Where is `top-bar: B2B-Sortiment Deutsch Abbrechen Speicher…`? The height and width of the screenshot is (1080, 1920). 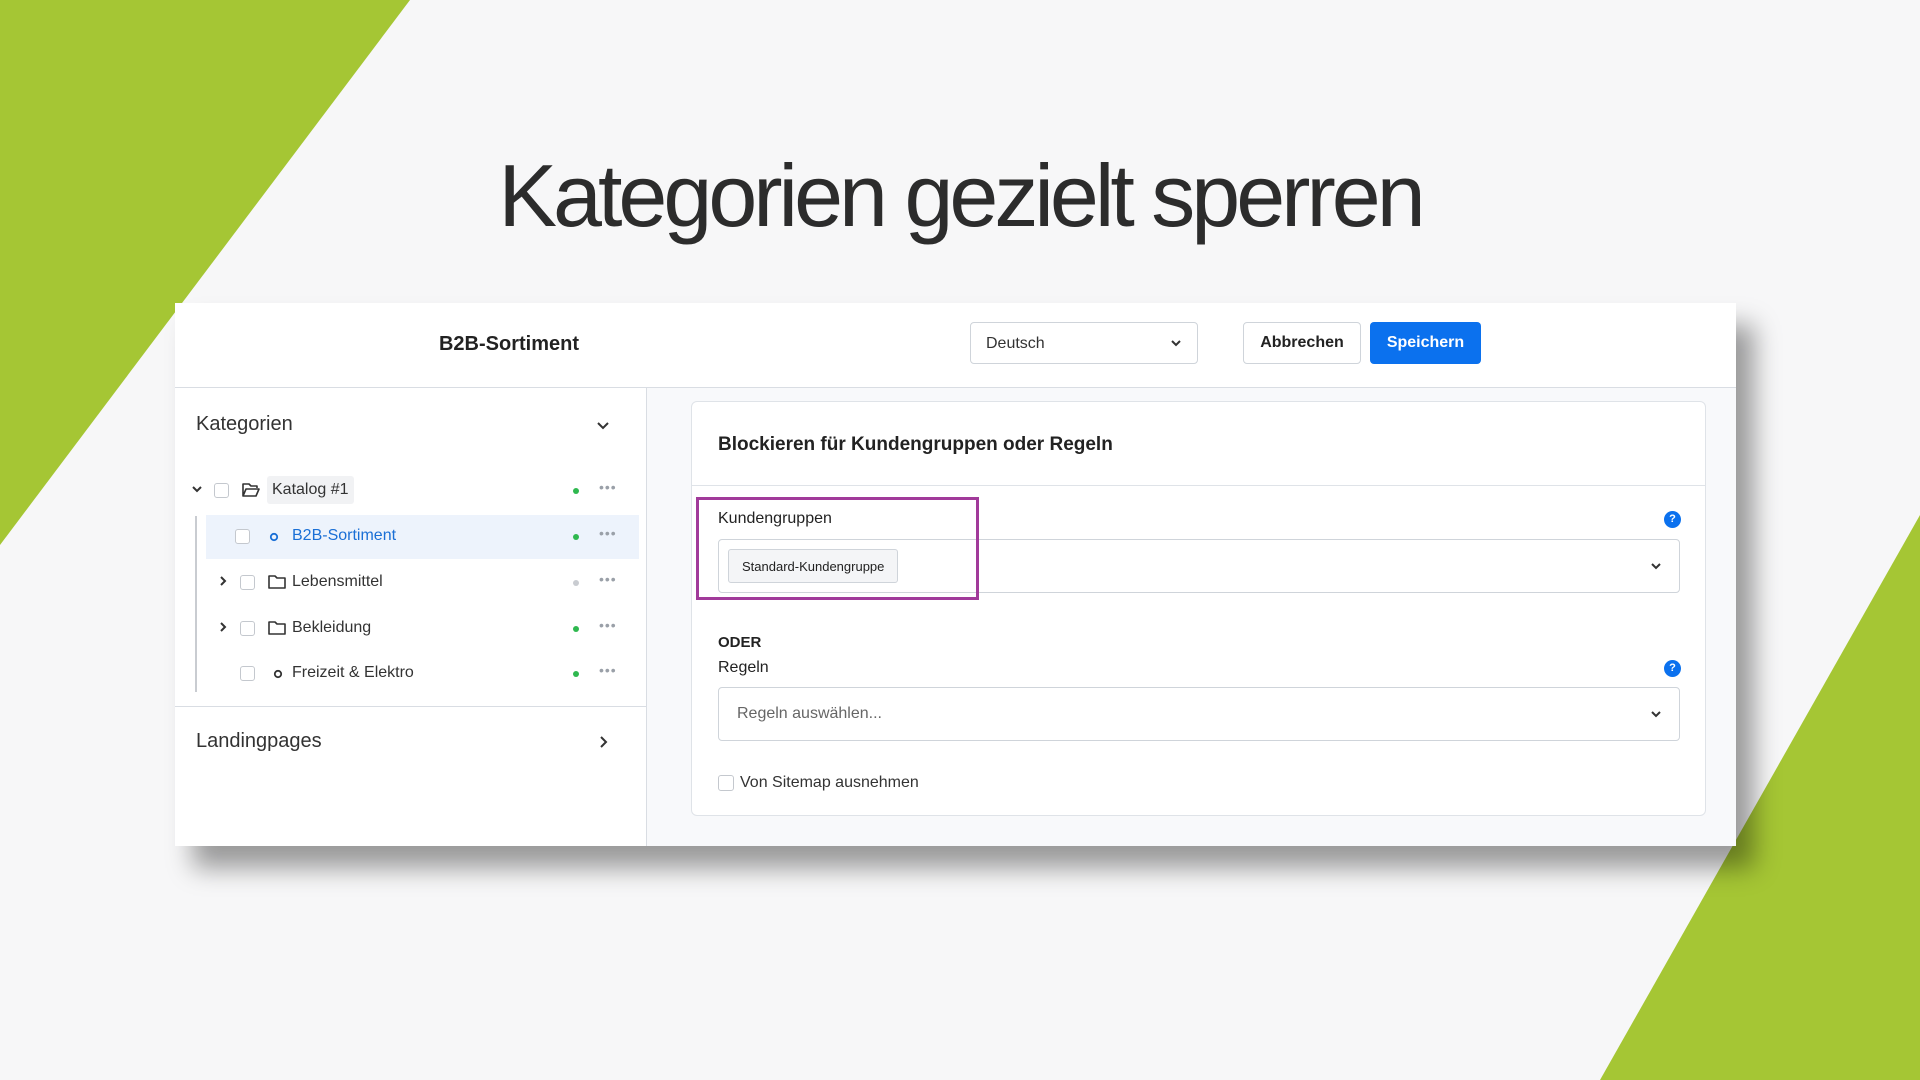
top-bar: B2B-Sortiment Deutsch Abbrechen Speicher… is located at coordinates (955, 345).